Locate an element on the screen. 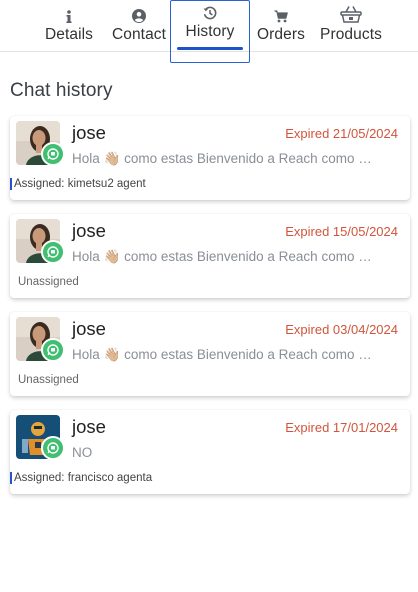  tab-label: Products is located at coordinates (351, 34).